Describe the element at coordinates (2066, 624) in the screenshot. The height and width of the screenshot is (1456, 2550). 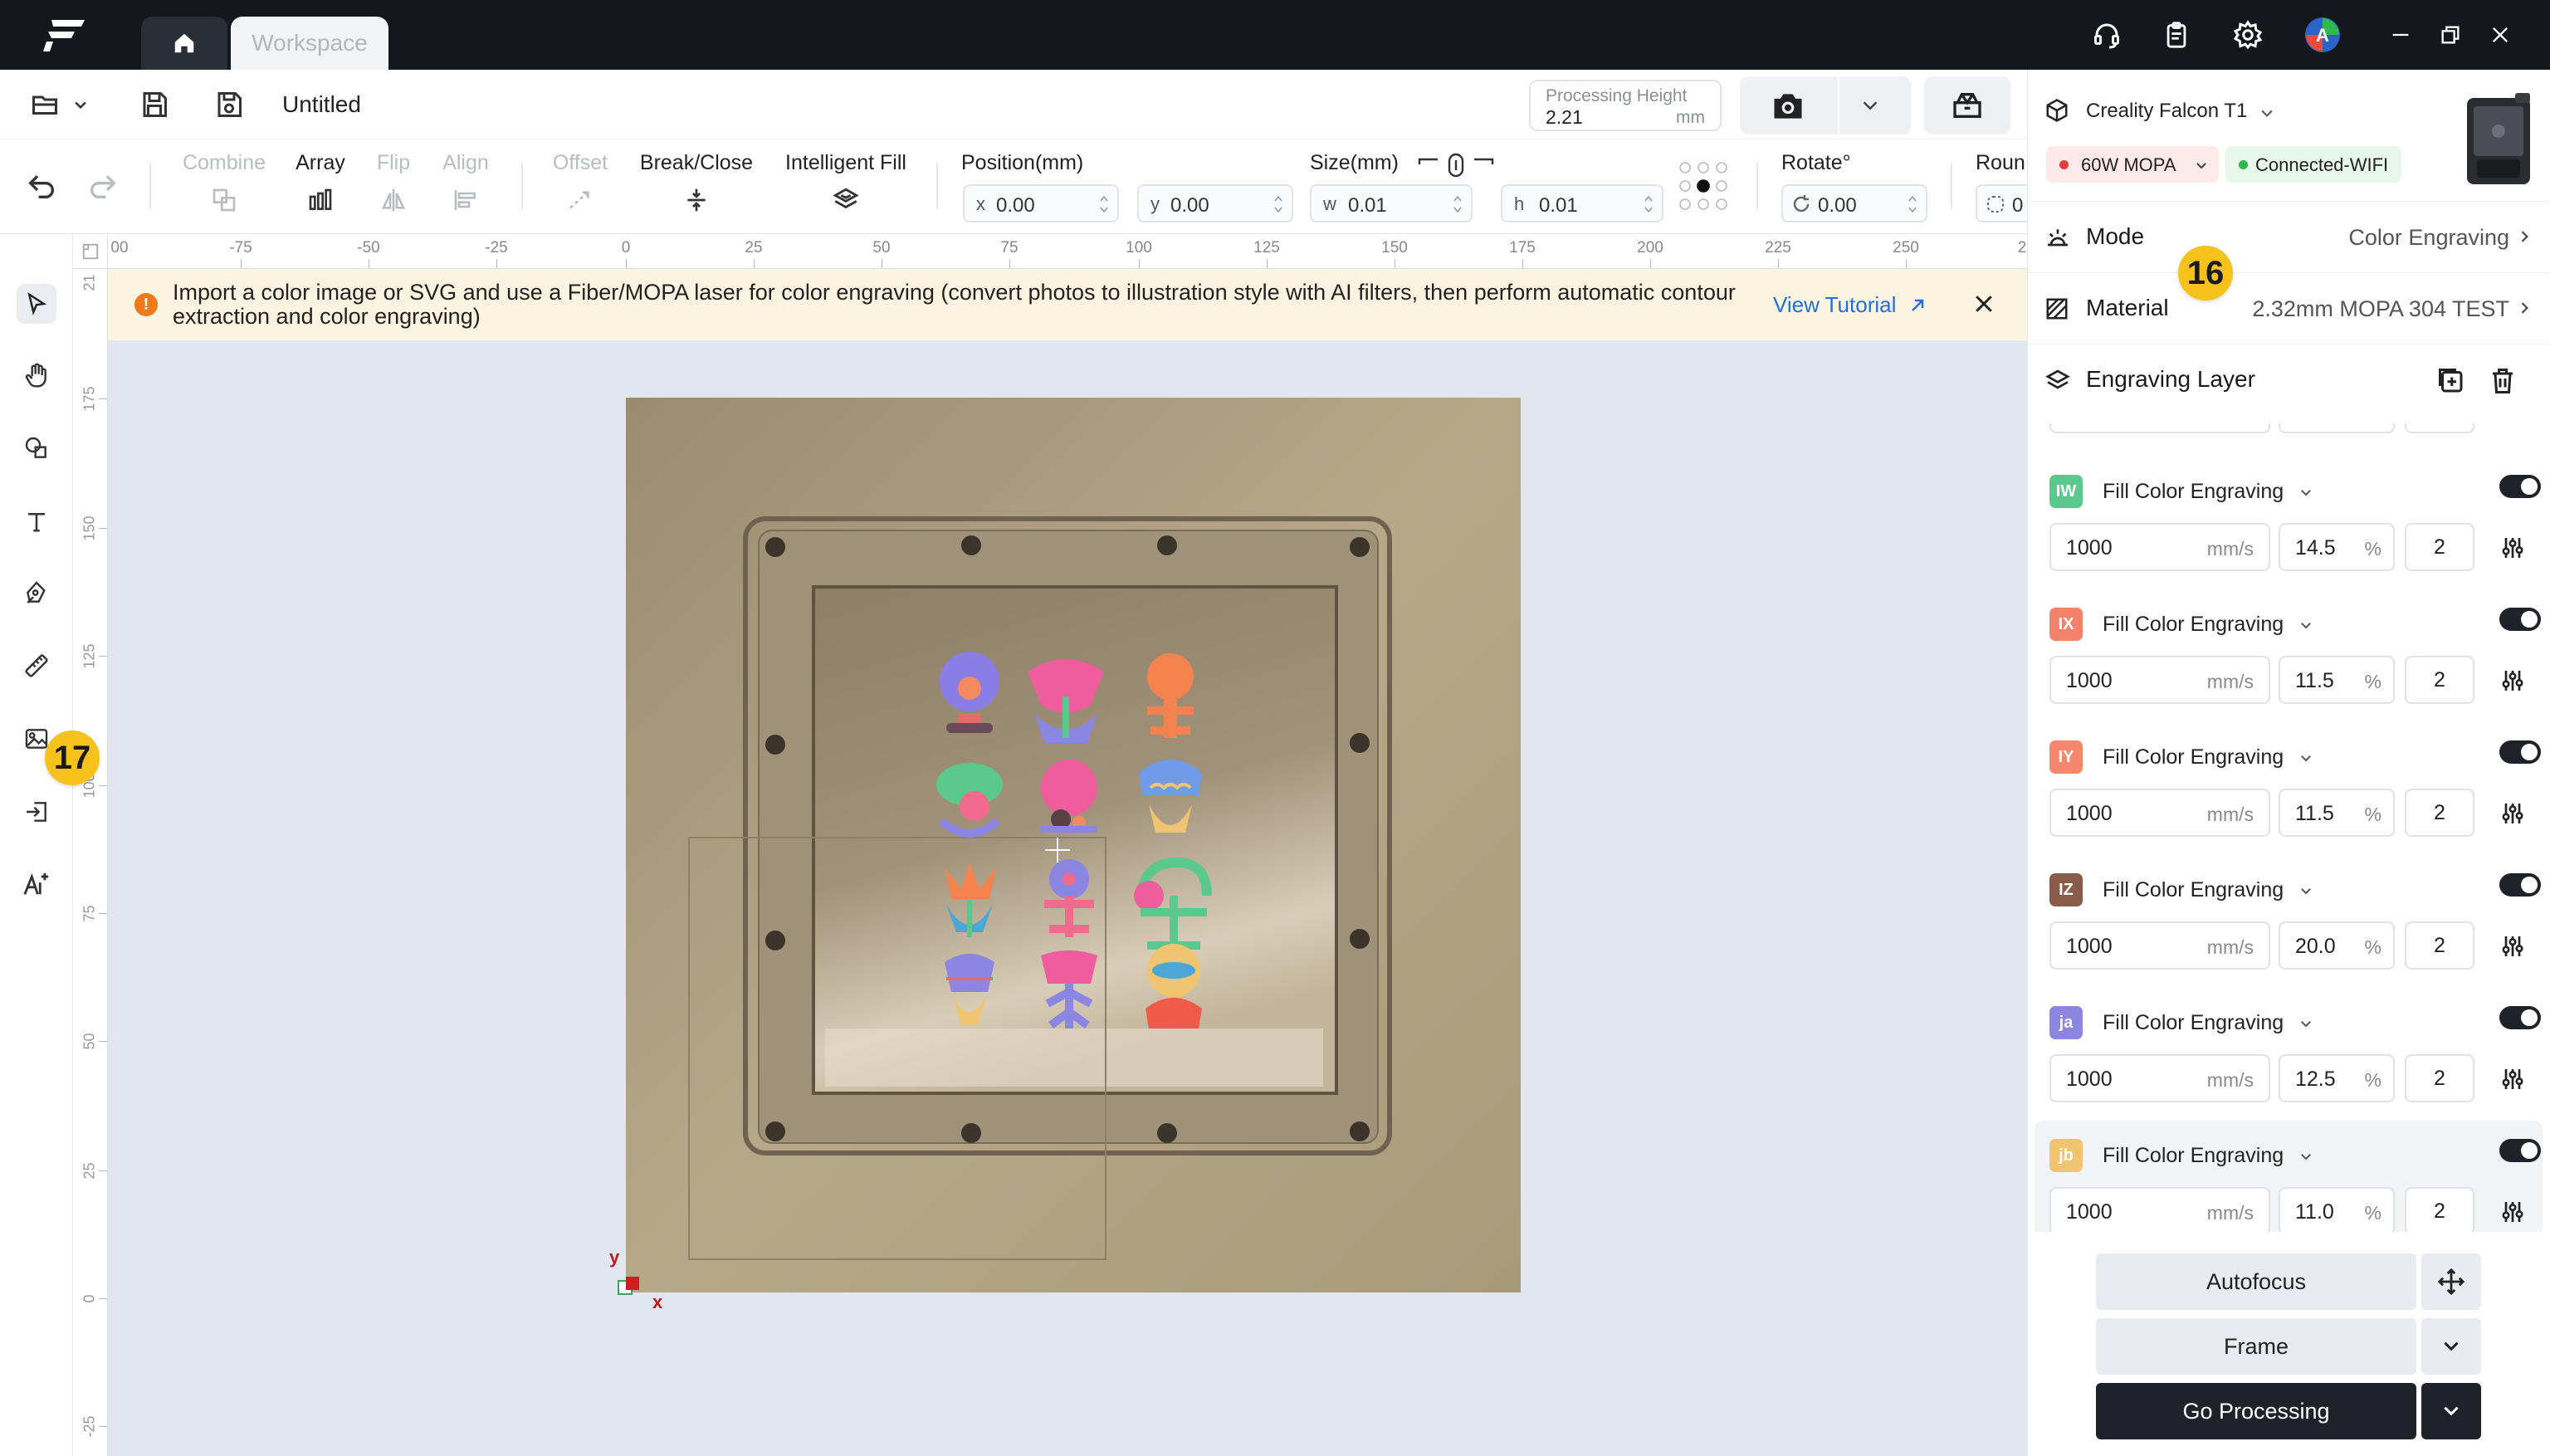
I see `layer-color-swatch: IX` at that location.